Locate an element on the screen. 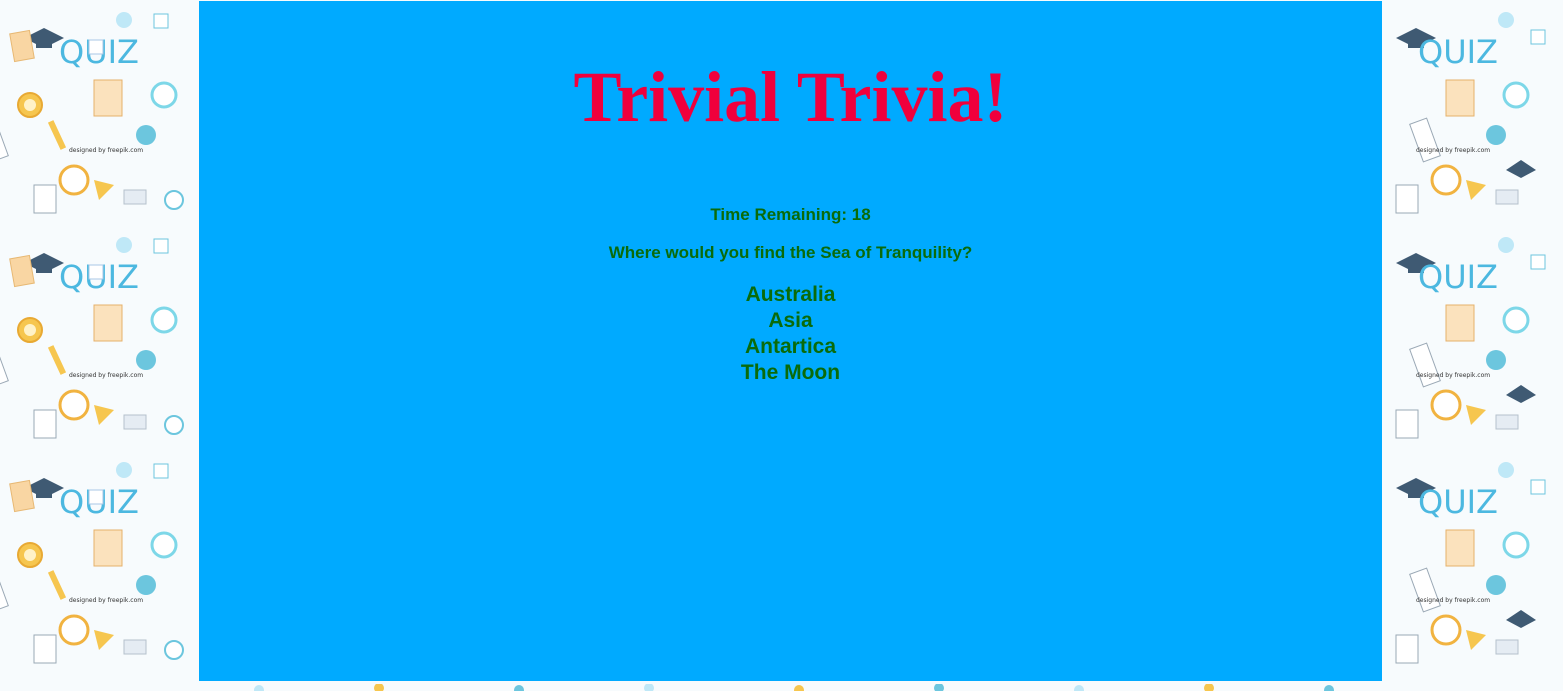  answer-option-label: Asia is located at coordinates (790, 321).